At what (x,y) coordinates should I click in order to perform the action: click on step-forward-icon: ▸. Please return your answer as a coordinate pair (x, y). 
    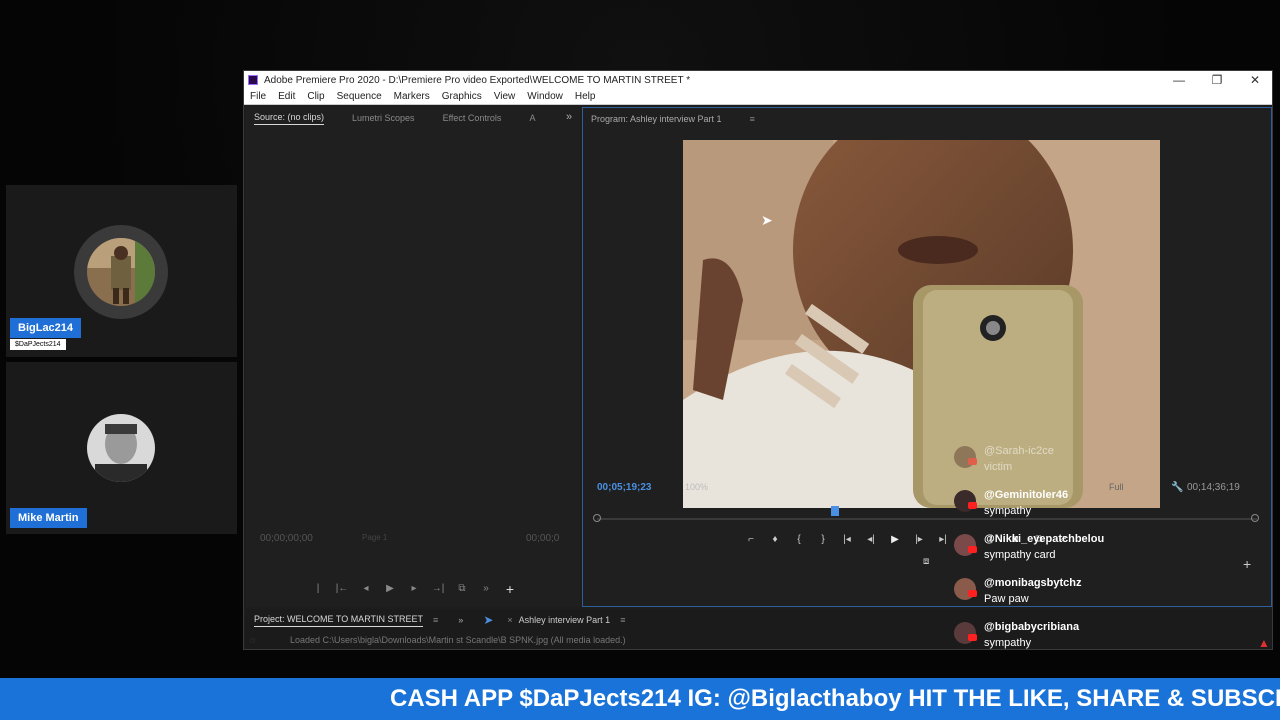
    Looking at the image, I should click on (414, 589).